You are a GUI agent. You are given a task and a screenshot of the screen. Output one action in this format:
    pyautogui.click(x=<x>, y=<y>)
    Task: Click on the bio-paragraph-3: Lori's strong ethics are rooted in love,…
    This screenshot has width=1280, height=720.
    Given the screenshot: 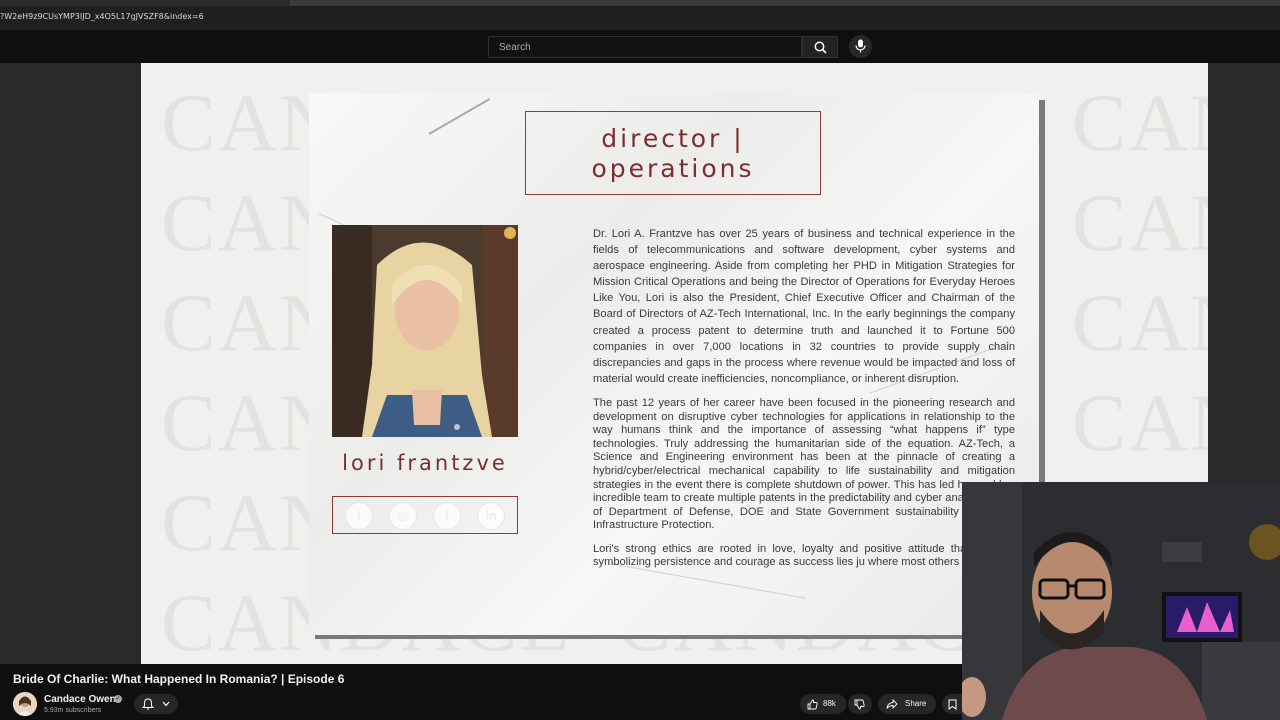 What is the action you would take?
    pyautogui.click(x=804, y=555)
    